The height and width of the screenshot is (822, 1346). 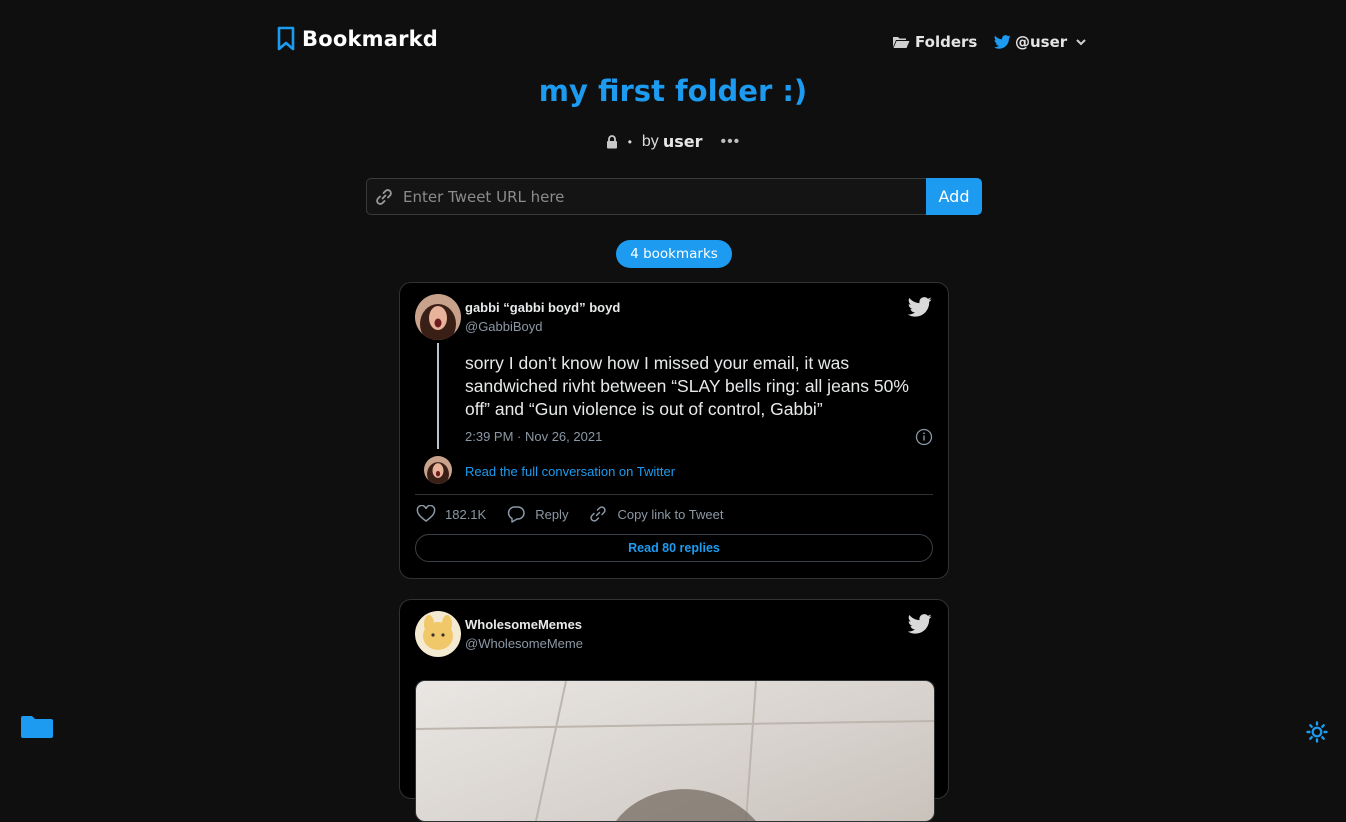 I want to click on reply-label: Reply, so click(x=552, y=514).